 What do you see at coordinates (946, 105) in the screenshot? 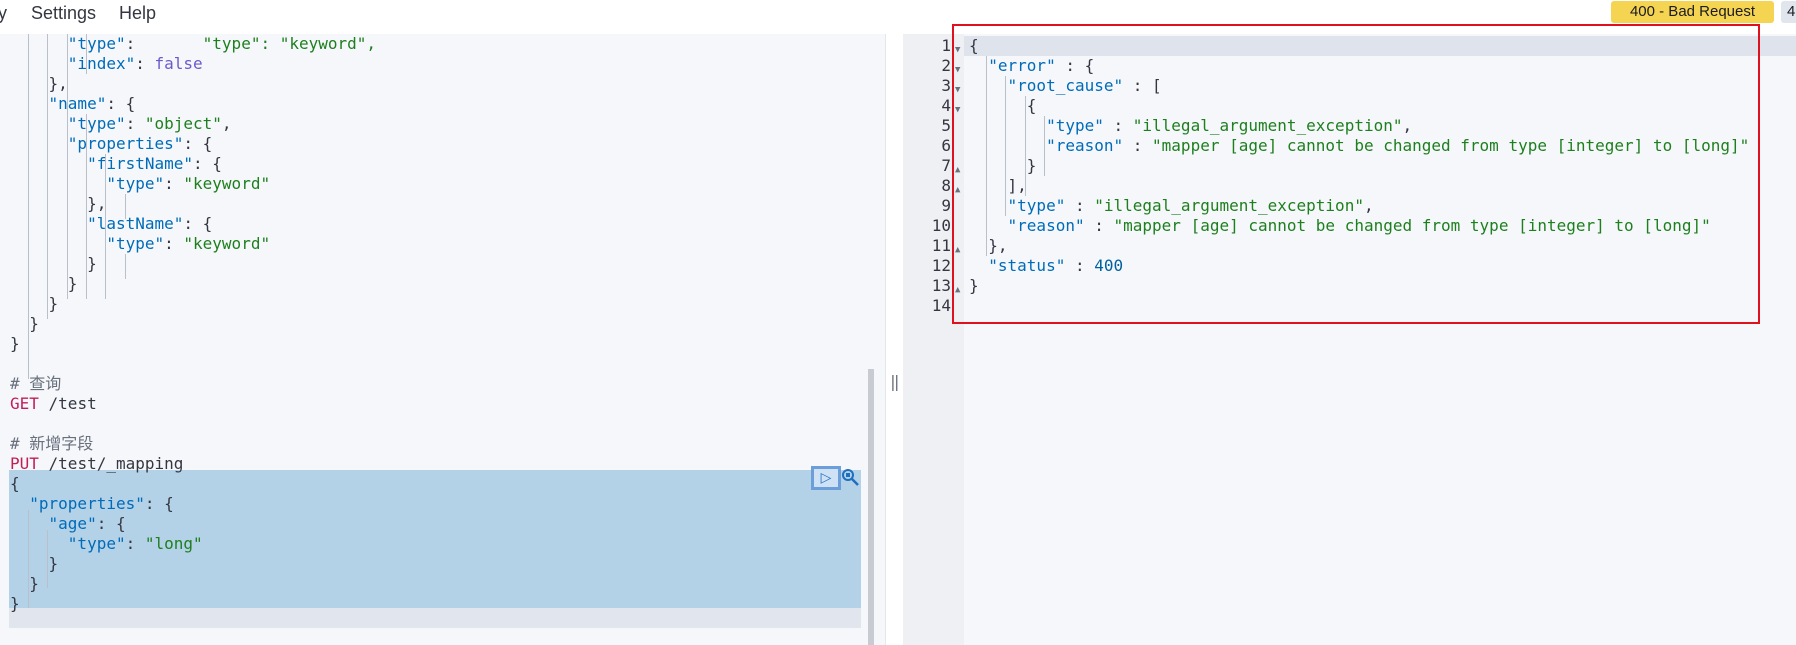
I see `line-number: 4` at bounding box center [946, 105].